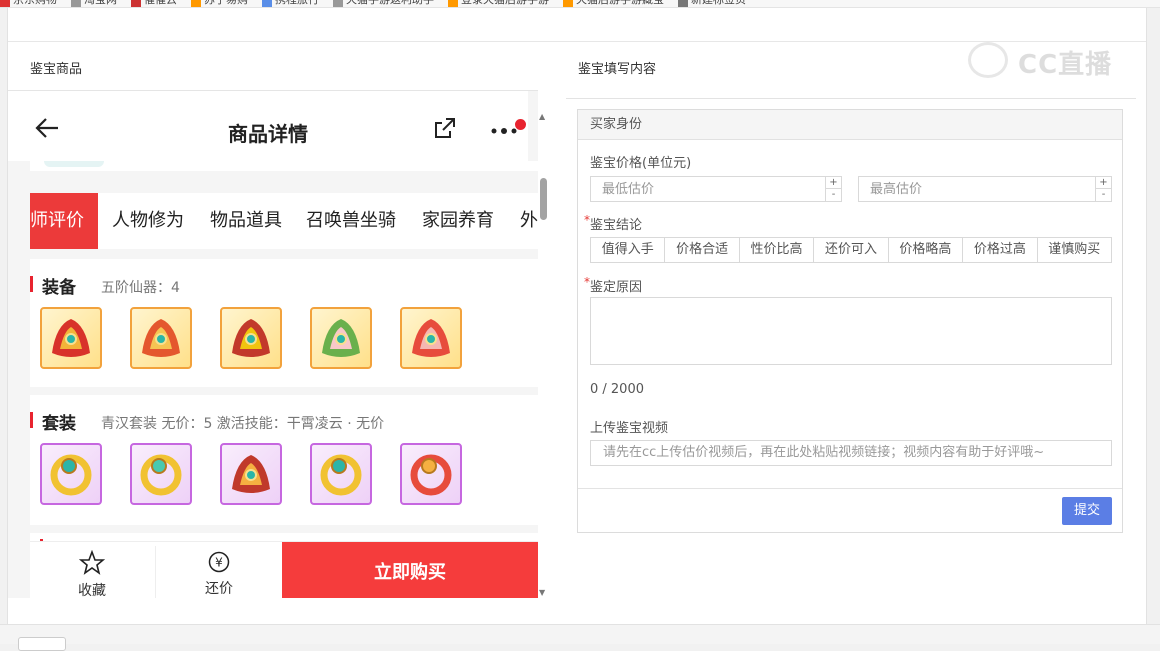  What do you see at coordinates (53, 285) in the screenshot?
I see `equipment-heading: 装备` at bounding box center [53, 285].